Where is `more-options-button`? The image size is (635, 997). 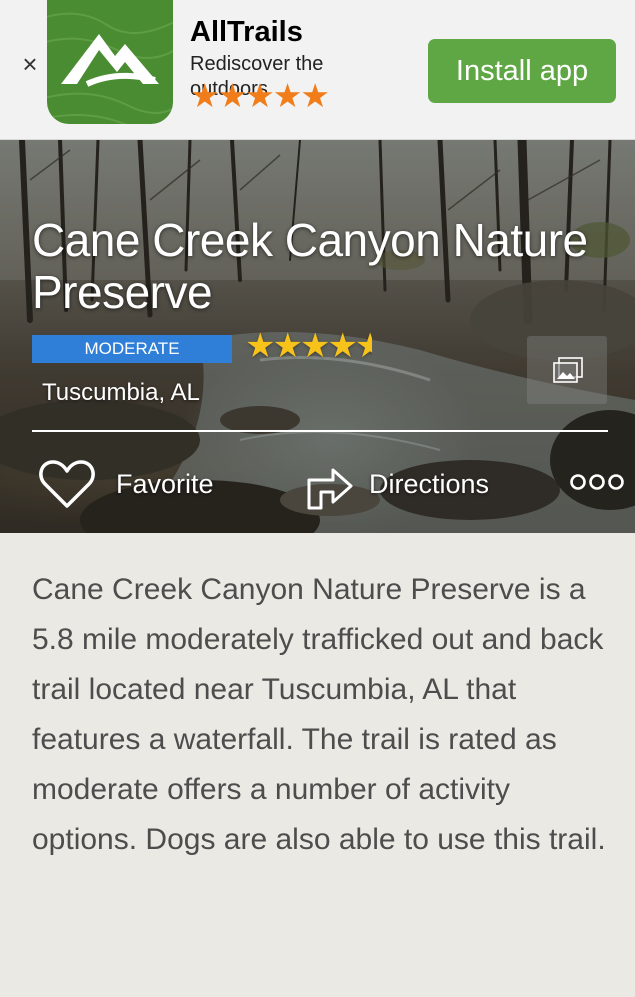 more-options-button is located at coordinates (597, 482).